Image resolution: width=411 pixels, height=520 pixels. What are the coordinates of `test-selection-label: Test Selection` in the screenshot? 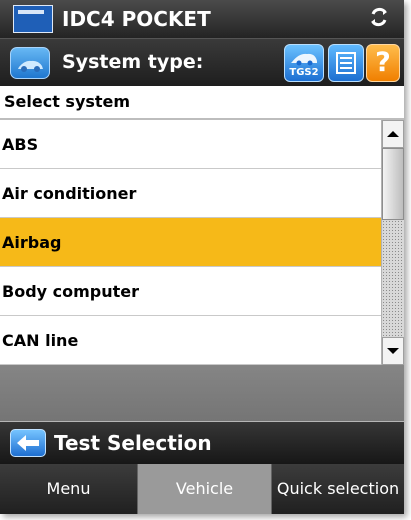 It's located at (133, 443).